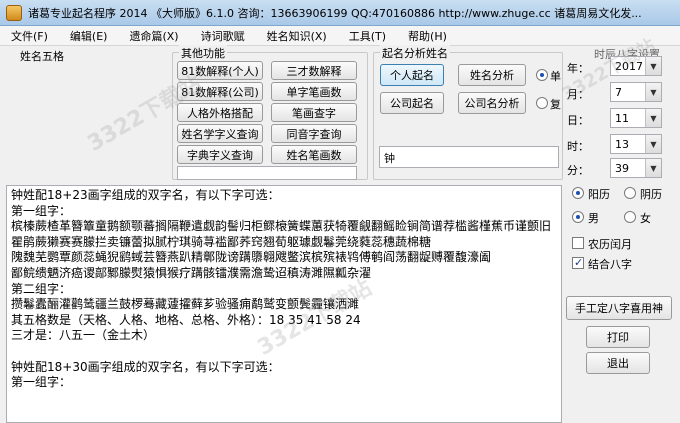 This screenshot has height=423, width=680. Describe the element at coordinates (223, 36) in the screenshot. I see `menu-poetry: 诗词歌赋` at that location.